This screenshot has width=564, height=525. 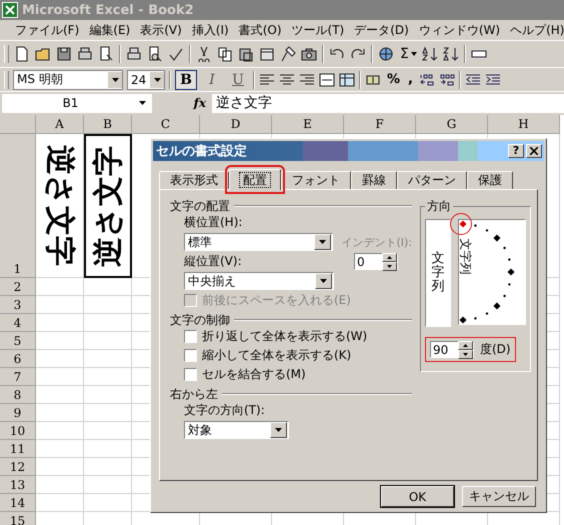 What do you see at coordinates (18, 449) in the screenshot?
I see `row-header: 11` at bounding box center [18, 449].